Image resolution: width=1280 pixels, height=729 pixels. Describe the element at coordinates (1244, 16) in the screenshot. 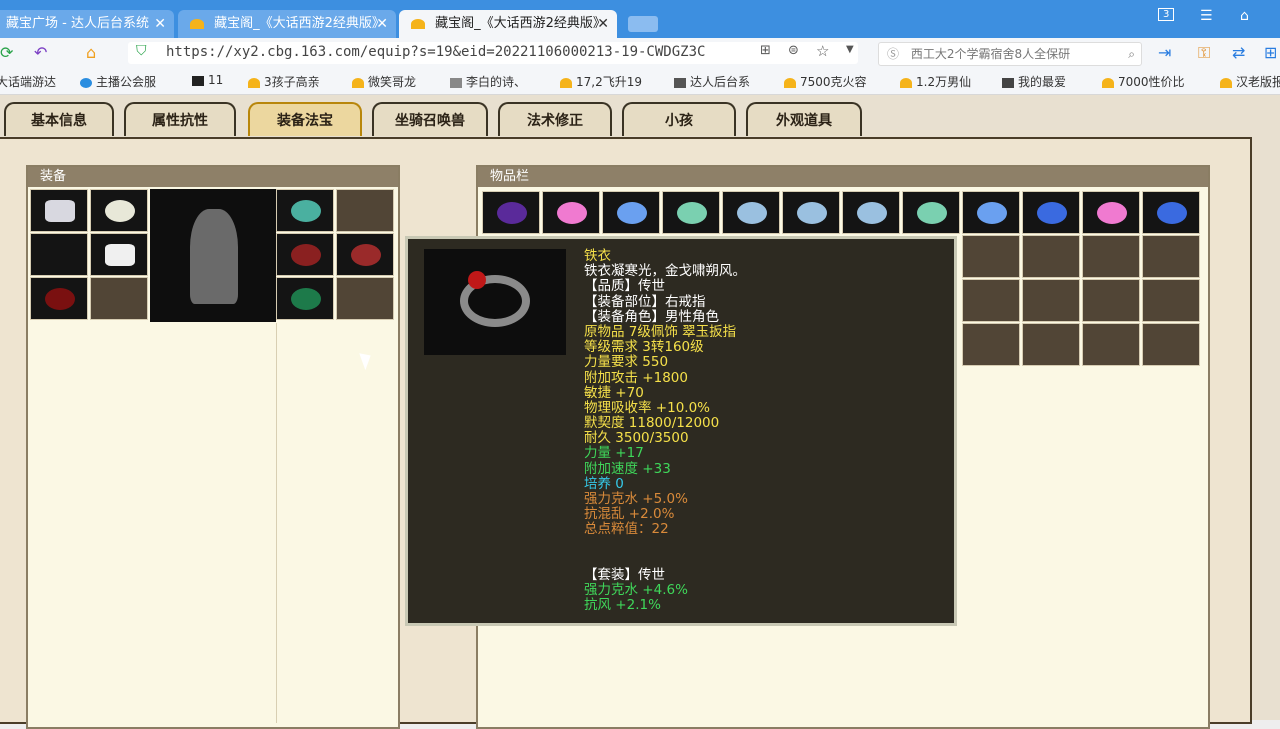

I see `shirt-icon: ⌂` at that location.